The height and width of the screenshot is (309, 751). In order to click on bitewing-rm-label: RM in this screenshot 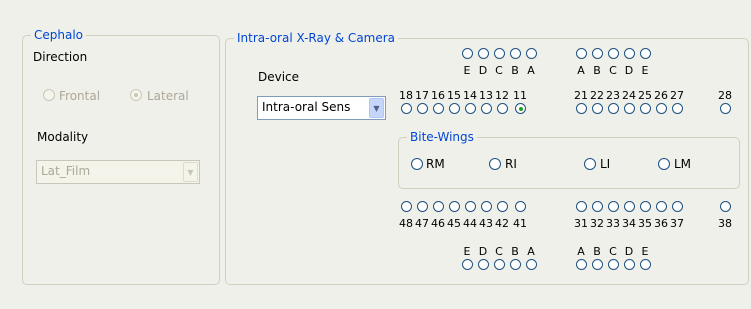, I will do `click(435, 164)`.